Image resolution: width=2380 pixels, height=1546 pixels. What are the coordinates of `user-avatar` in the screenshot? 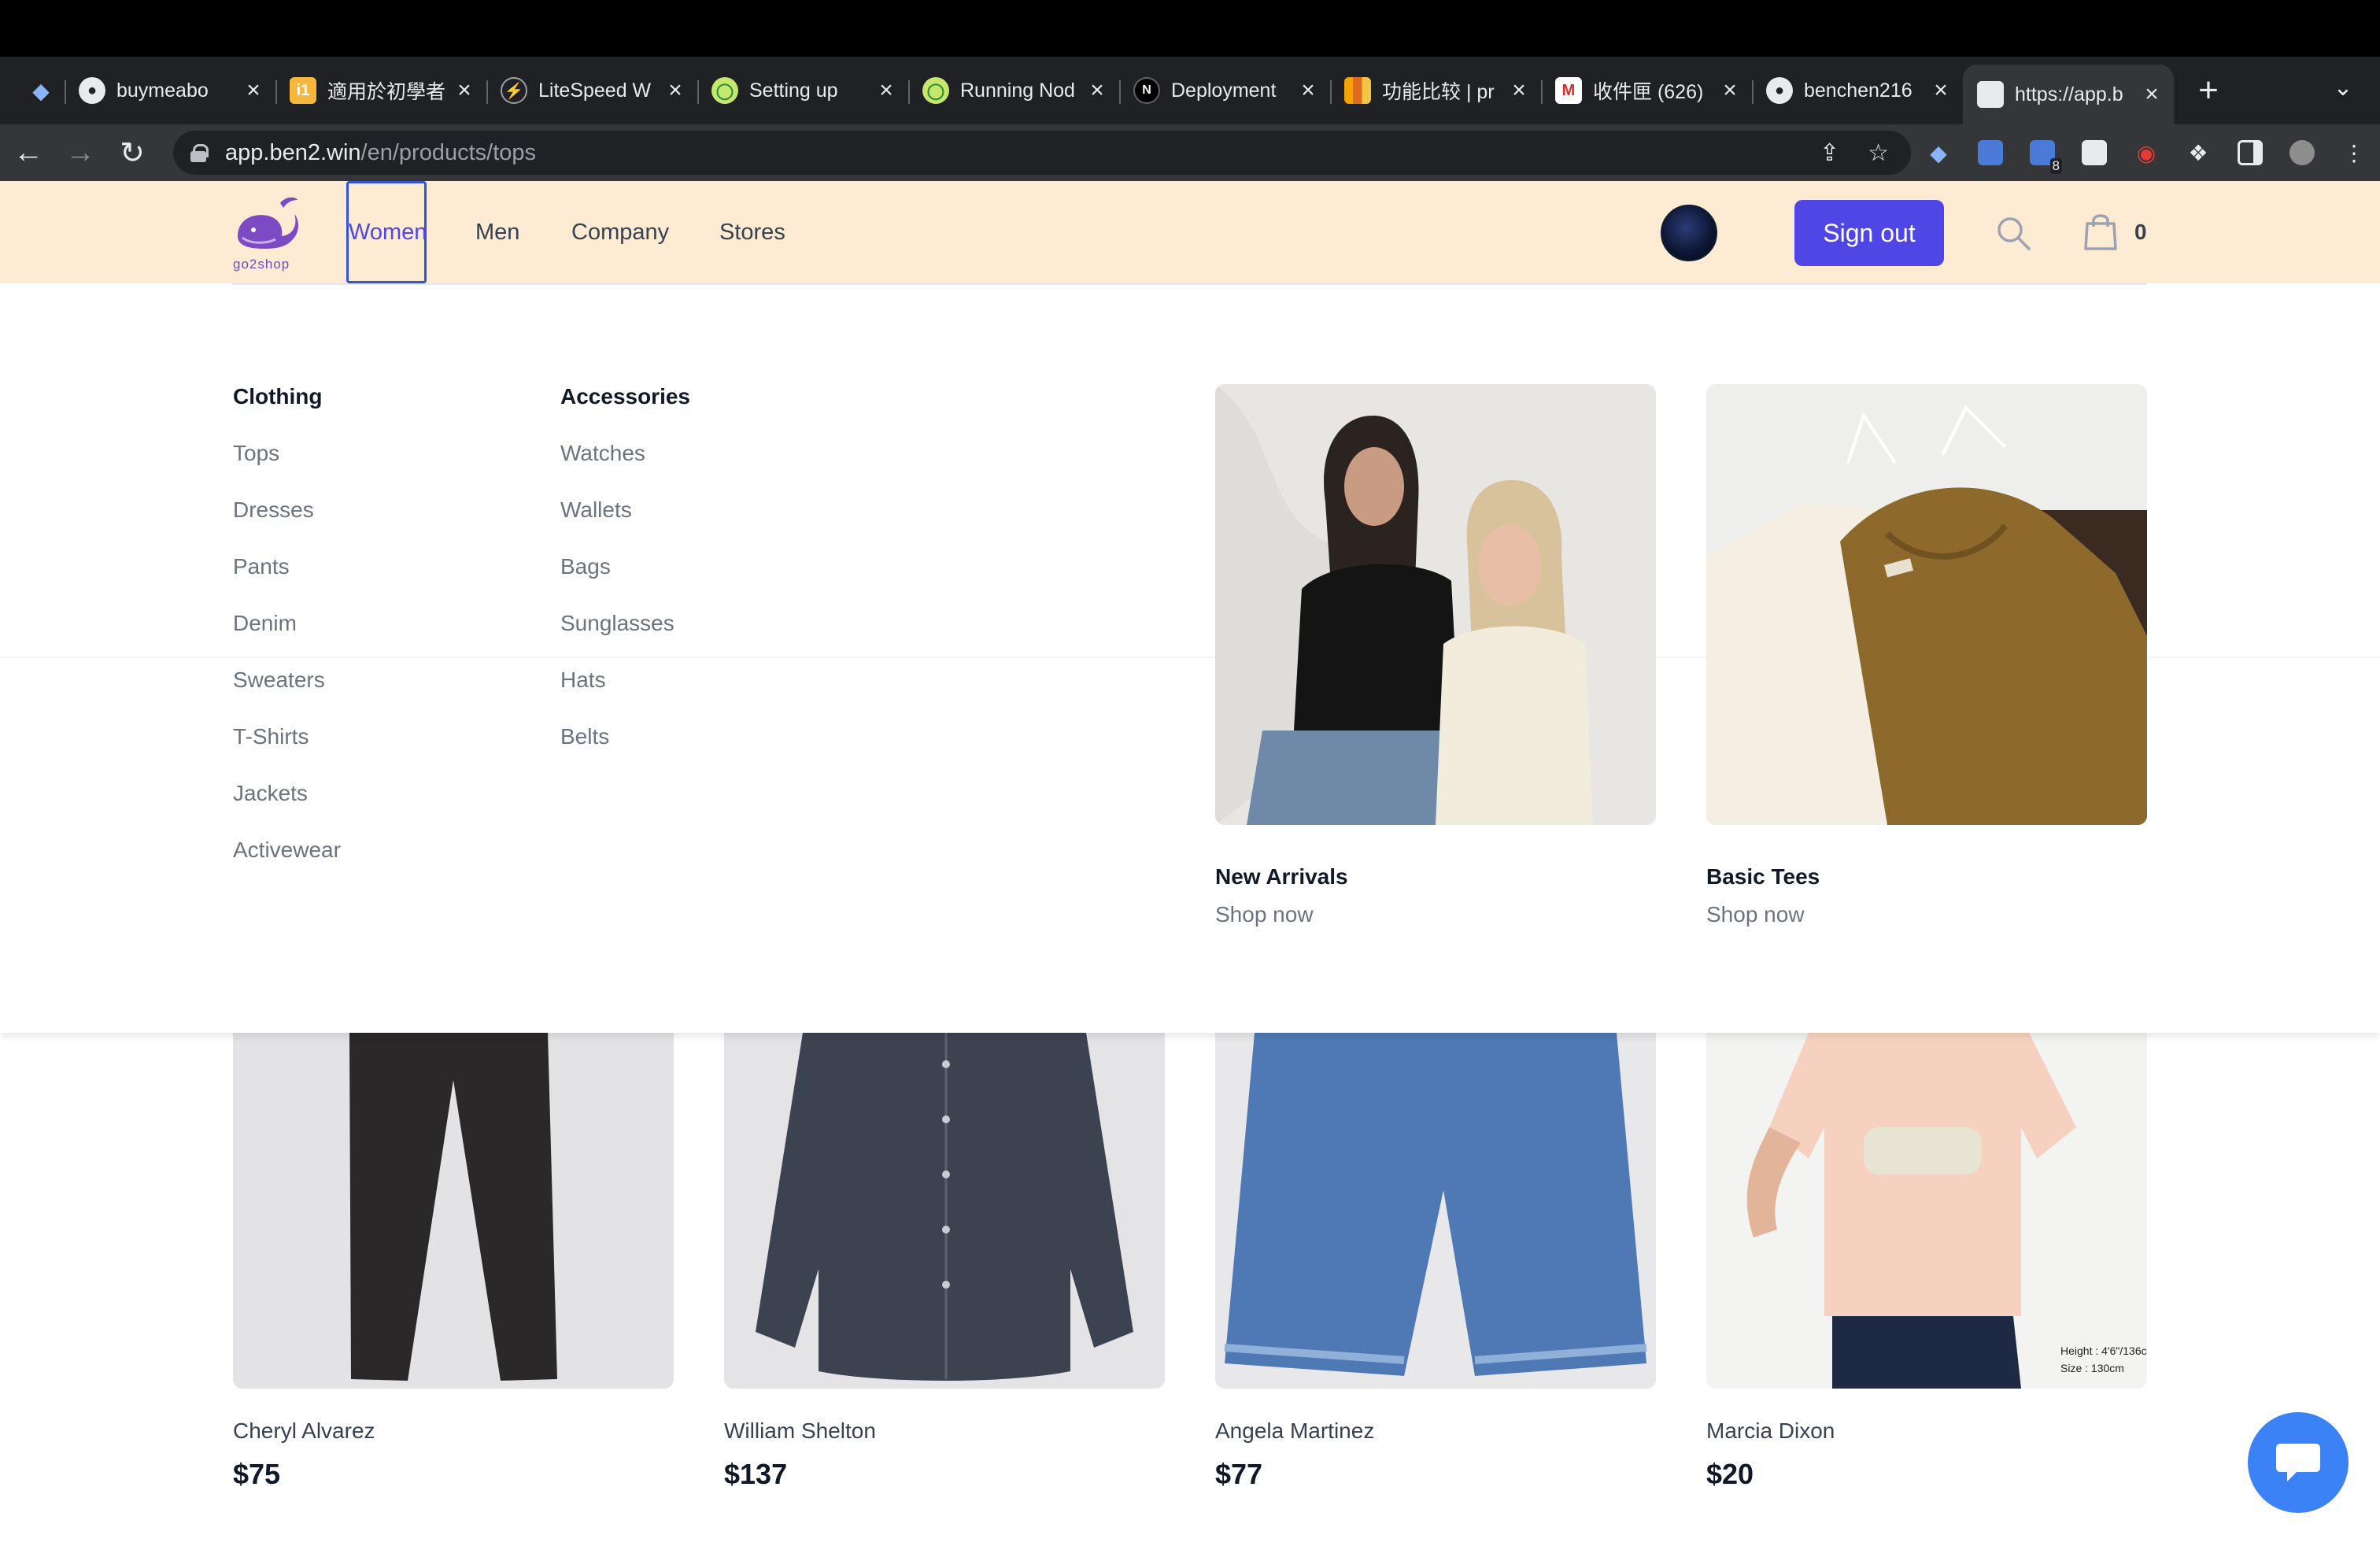 It's located at (1689, 233).